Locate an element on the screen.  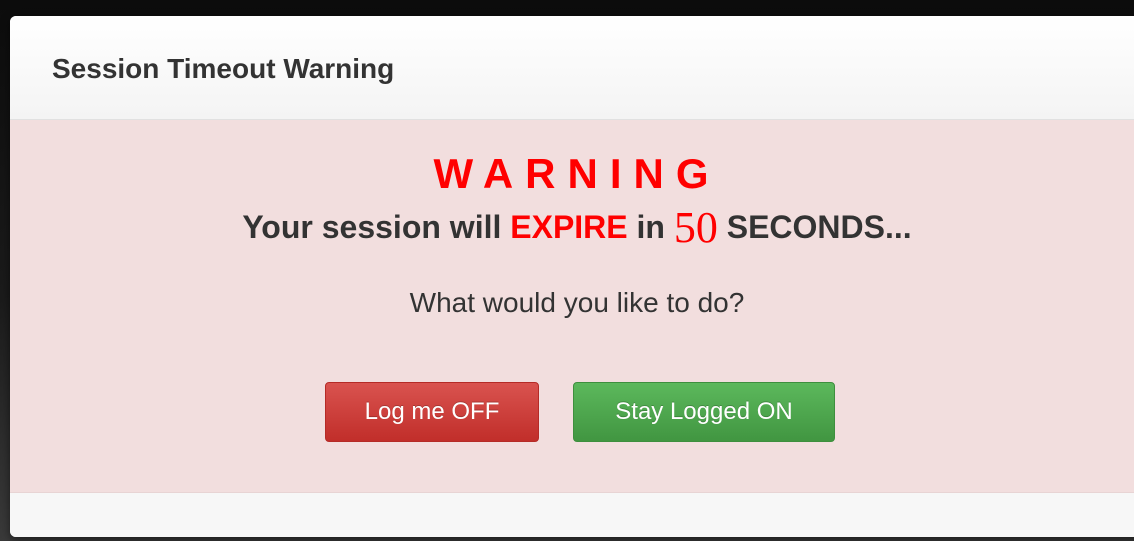
log-off-button: Log me OFF is located at coordinates (432, 412).